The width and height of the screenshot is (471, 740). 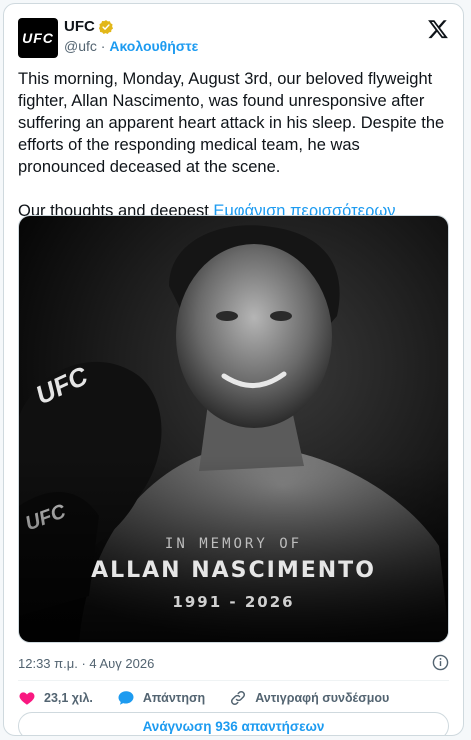 What do you see at coordinates (233, 544) in the screenshot?
I see `memorial-caption-line1: IN MEMORY OF` at bounding box center [233, 544].